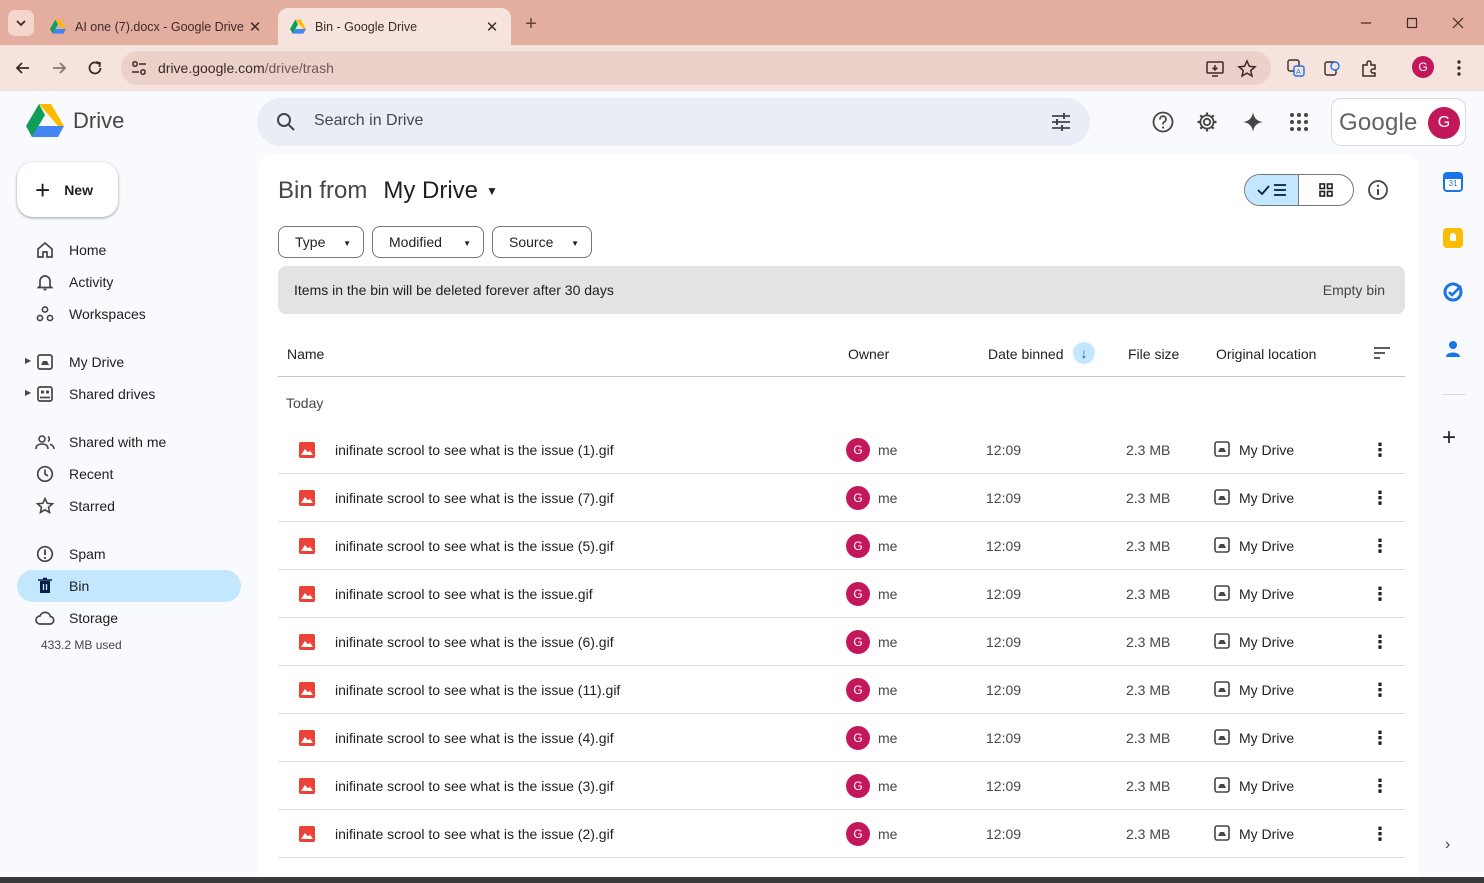 The width and height of the screenshot is (1484, 883). What do you see at coordinates (1299, 122) in the screenshot?
I see `google-apps-icon` at bounding box center [1299, 122].